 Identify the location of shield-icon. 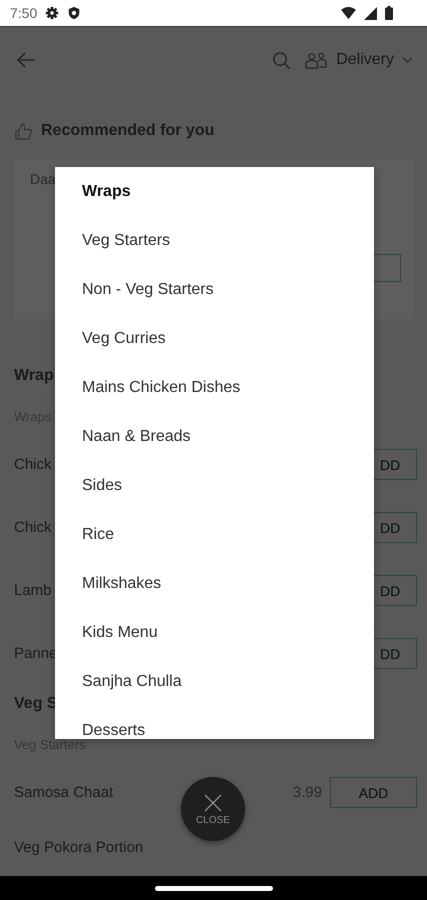
(74, 13).